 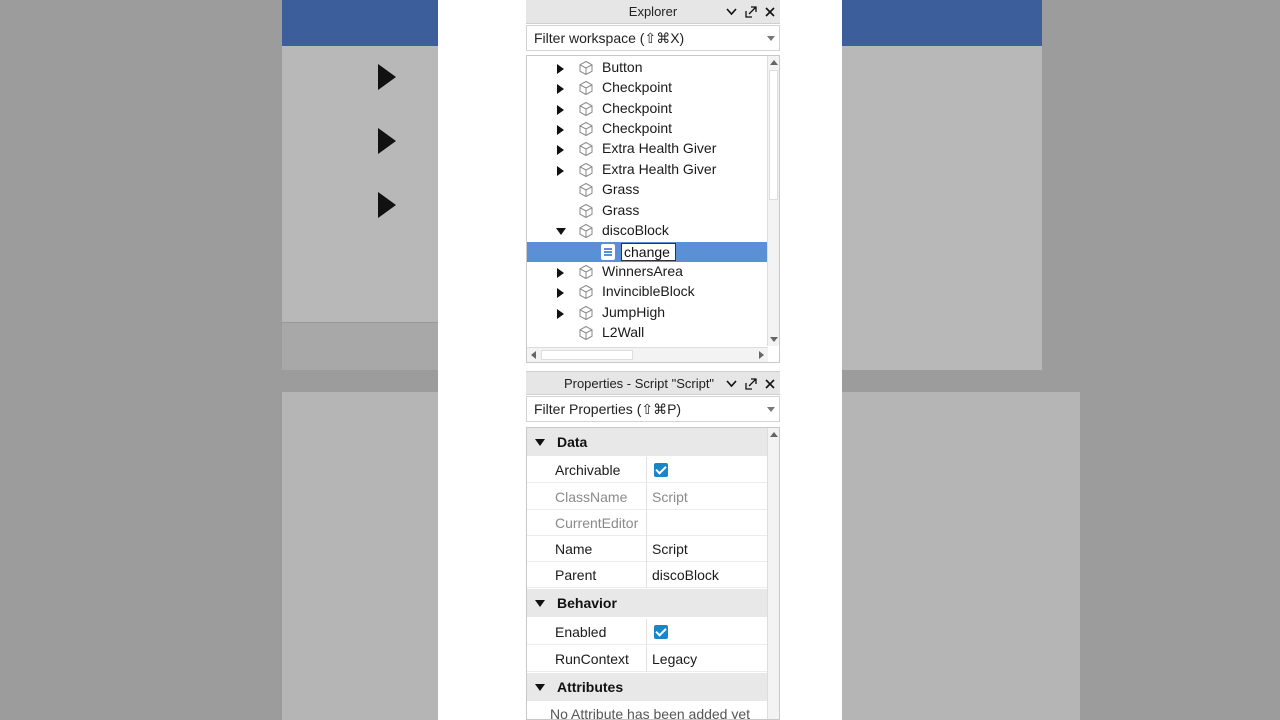 I want to click on tree-item-l2wall: L2Wall, so click(x=647, y=333).